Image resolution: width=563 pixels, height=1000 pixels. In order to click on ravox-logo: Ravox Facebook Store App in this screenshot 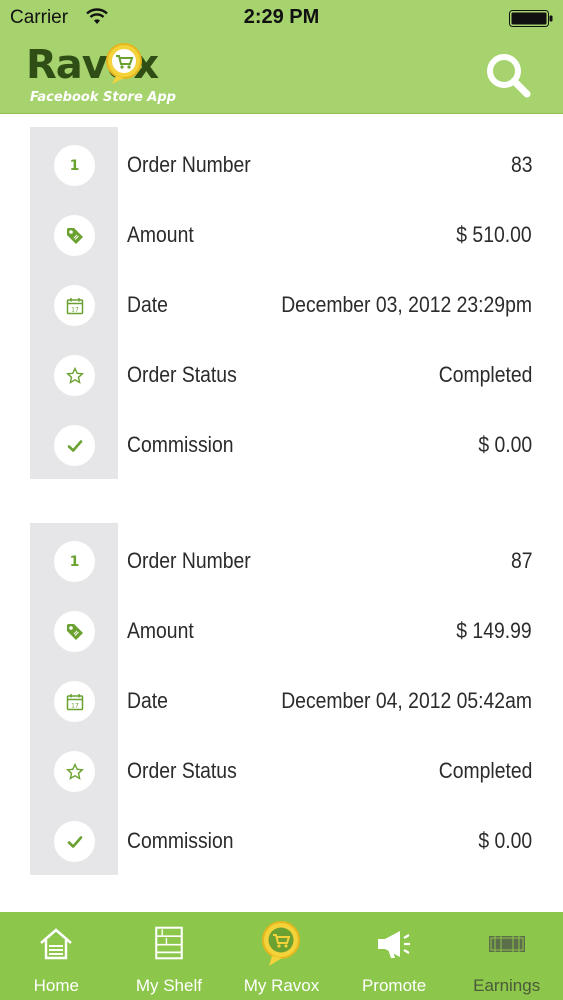, I will do `click(101, 75)`.